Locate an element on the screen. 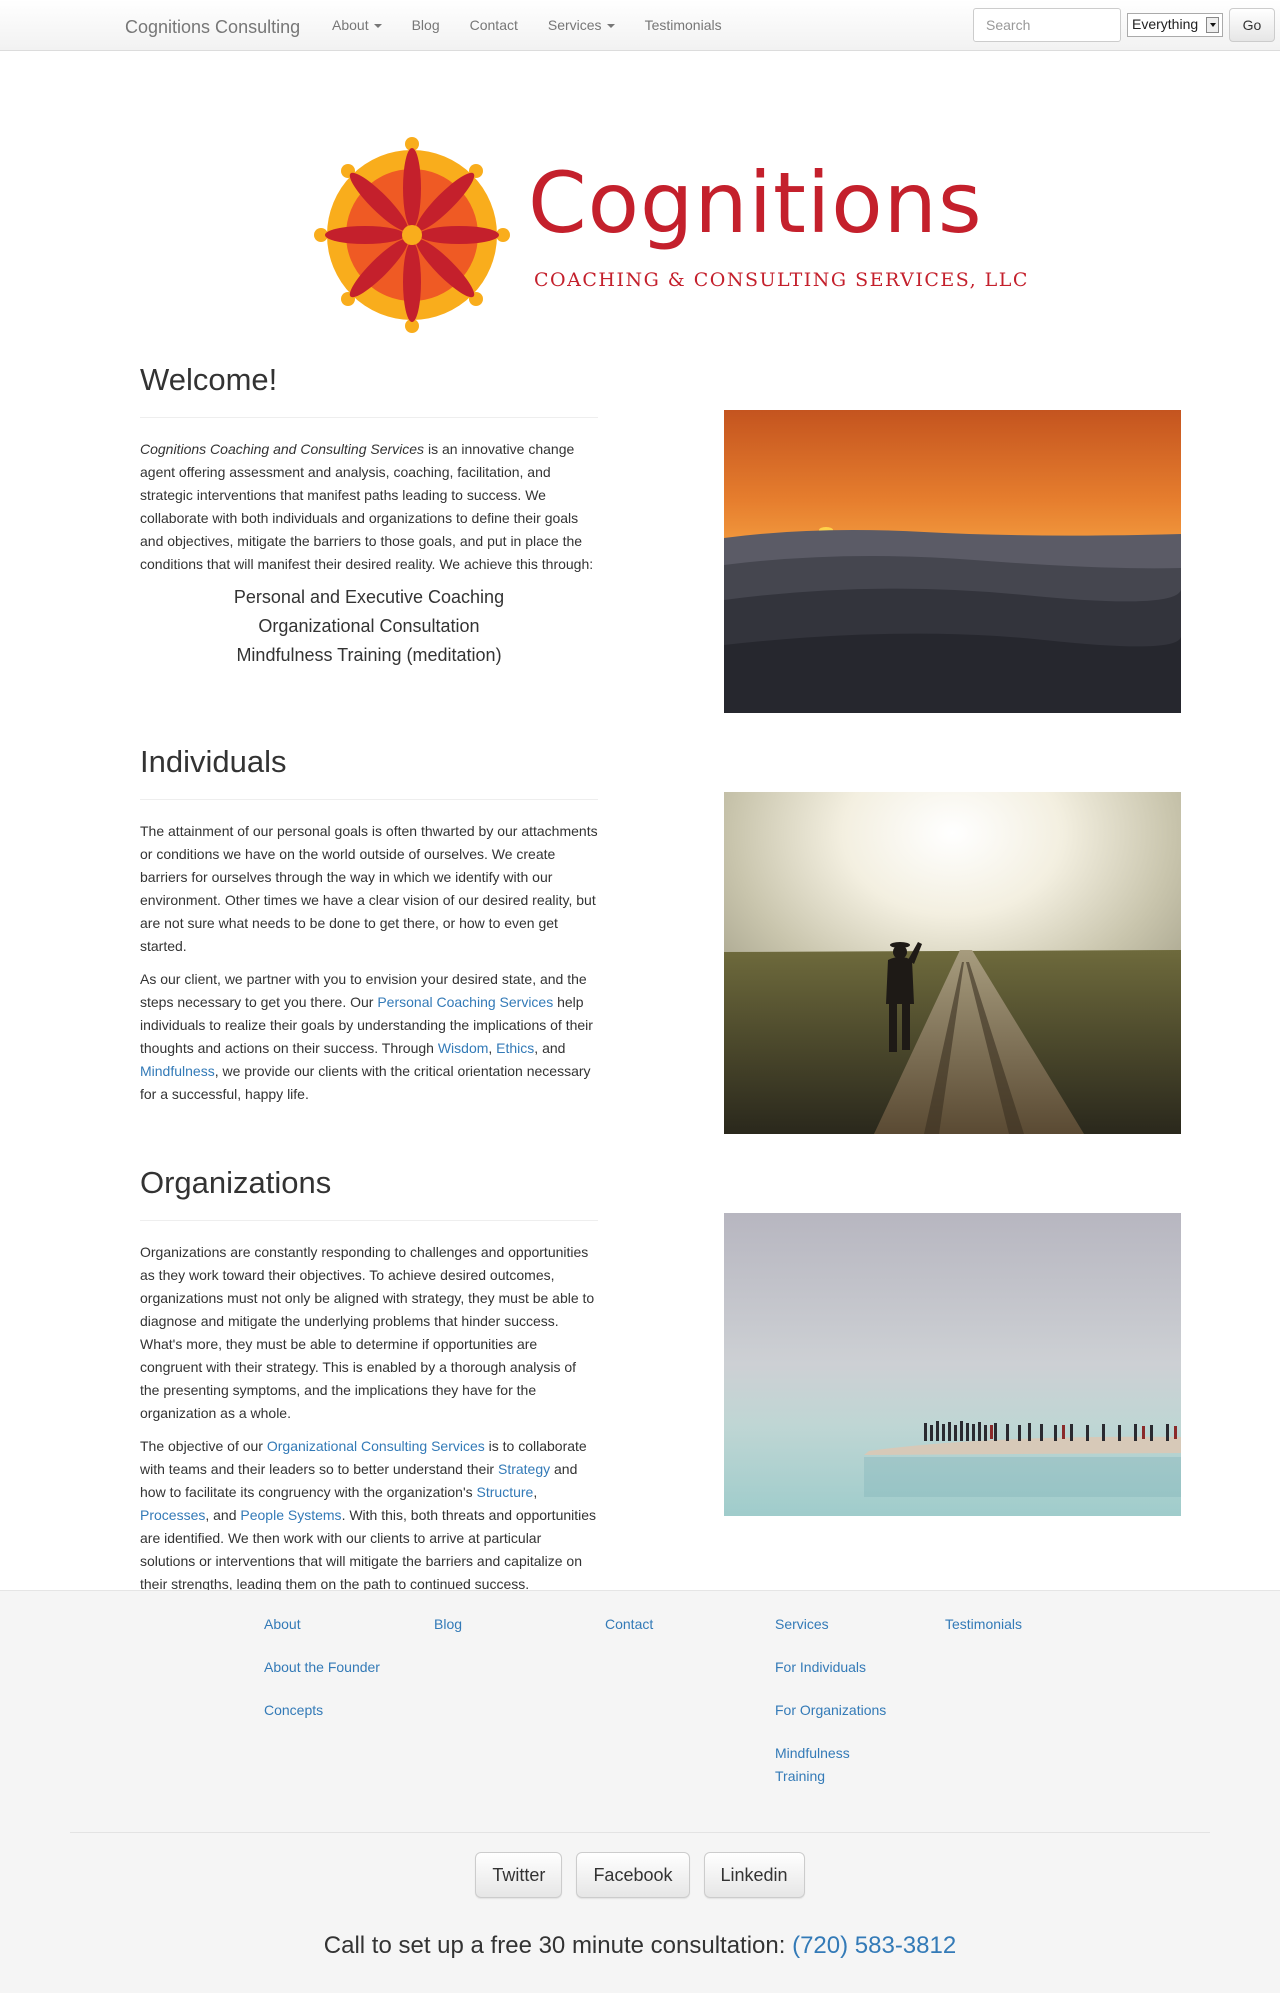 The image size is (1280, 1993). dropdown-arrow-icon is located at coordinates (1212, 25).